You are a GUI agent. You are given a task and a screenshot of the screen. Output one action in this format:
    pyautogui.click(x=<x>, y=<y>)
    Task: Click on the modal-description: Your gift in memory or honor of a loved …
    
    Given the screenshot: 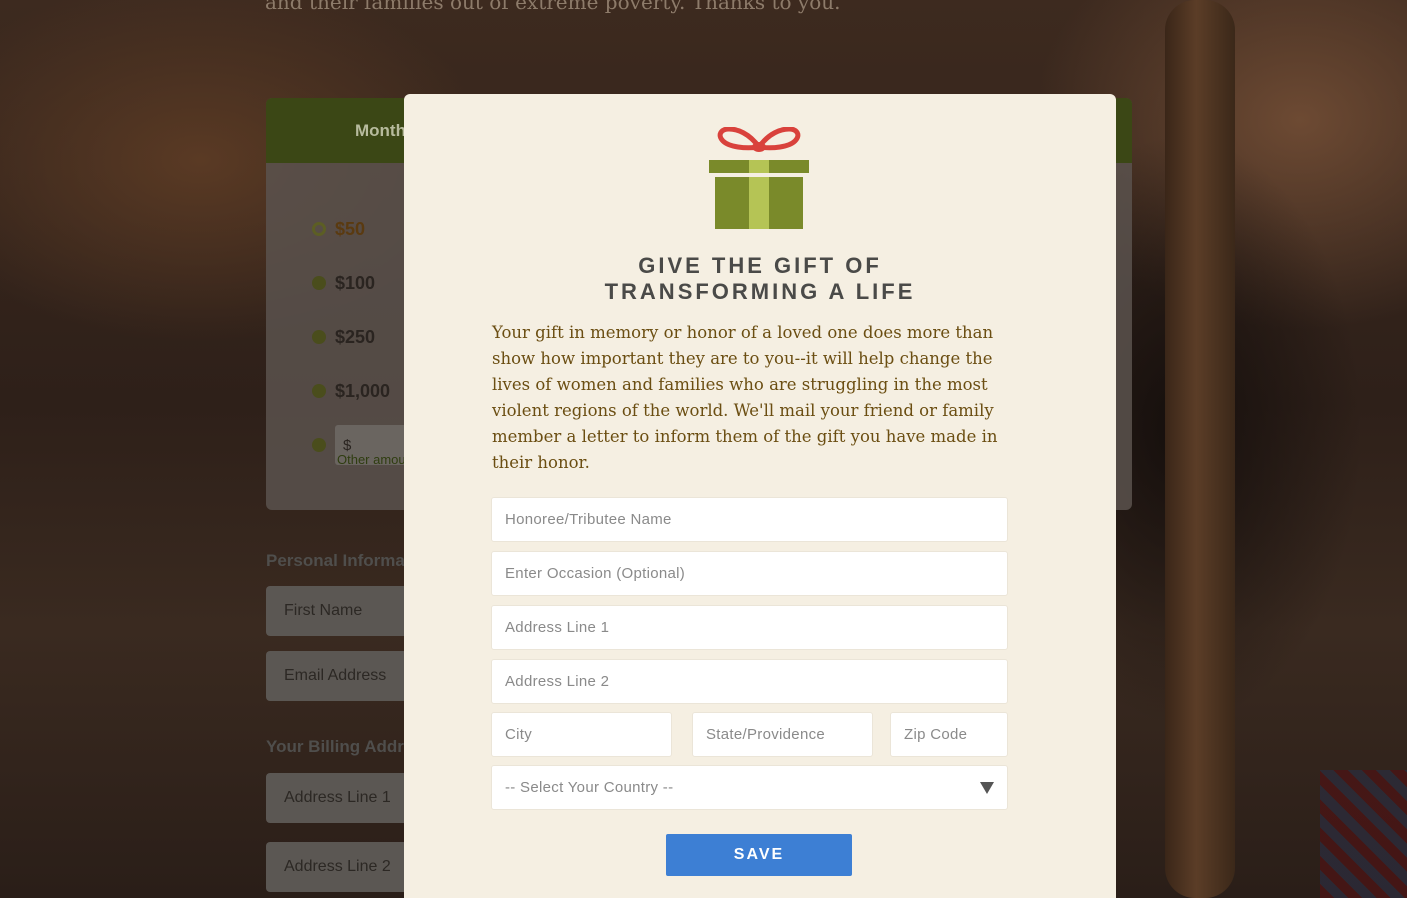 What is the action you would take?
    pyautogui.click(x=745, y=397)
    